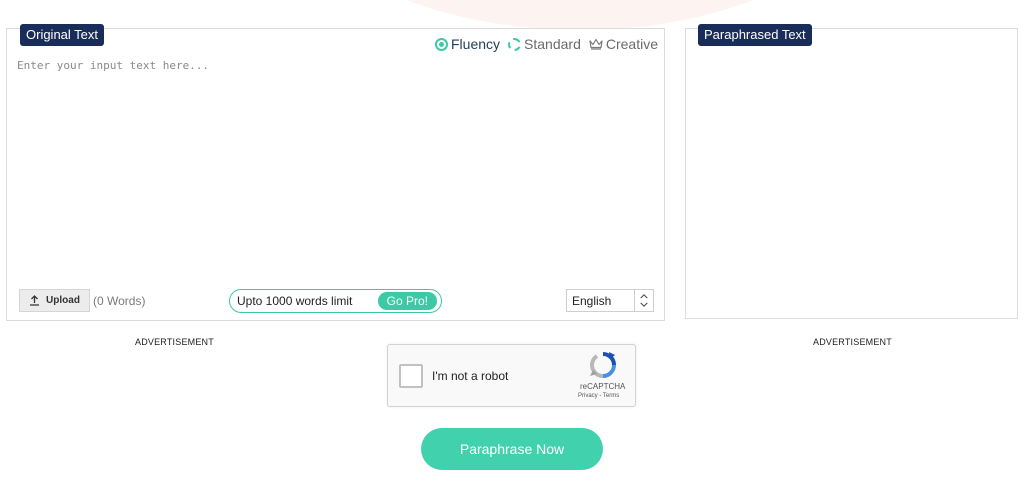 The image size is (1024, 487). I want to click on recaptcha-checkbox, so click(411, 376).